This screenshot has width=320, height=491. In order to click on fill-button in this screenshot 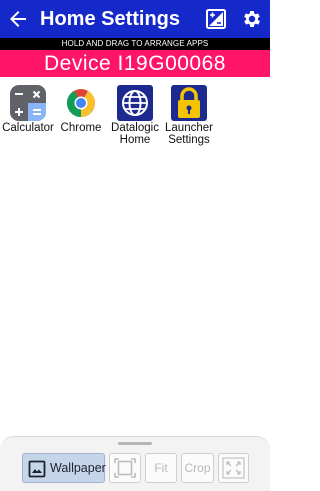, I will do `click(125, 468)`.